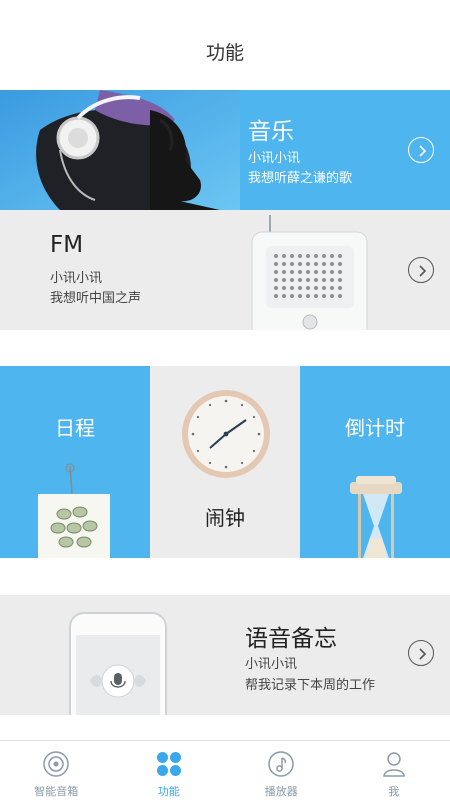 The image size is (450, 800). I want to click on tab-player-label: 播放器, so click(281, 791).